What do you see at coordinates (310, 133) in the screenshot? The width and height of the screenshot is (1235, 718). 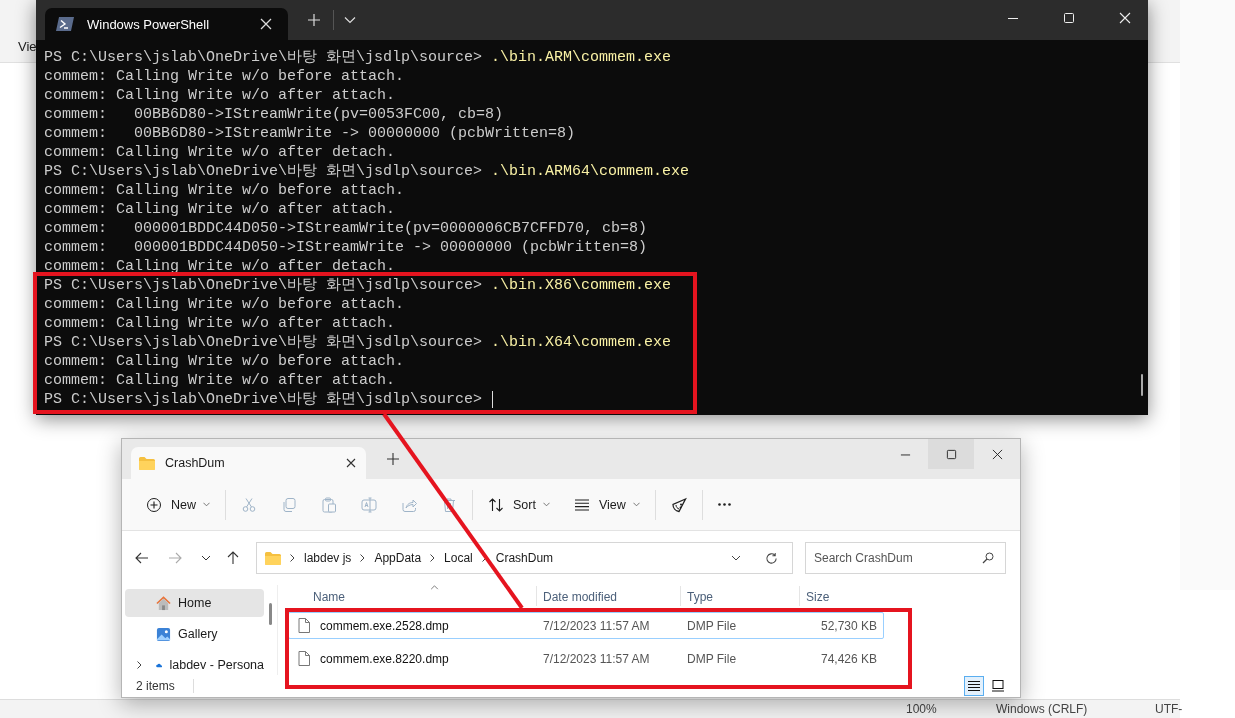 I see `output-line: commem: 00BB6D80->IStreamWrite -> 00000000 (pcbWritten=8)` at bounding box center [310, 133].